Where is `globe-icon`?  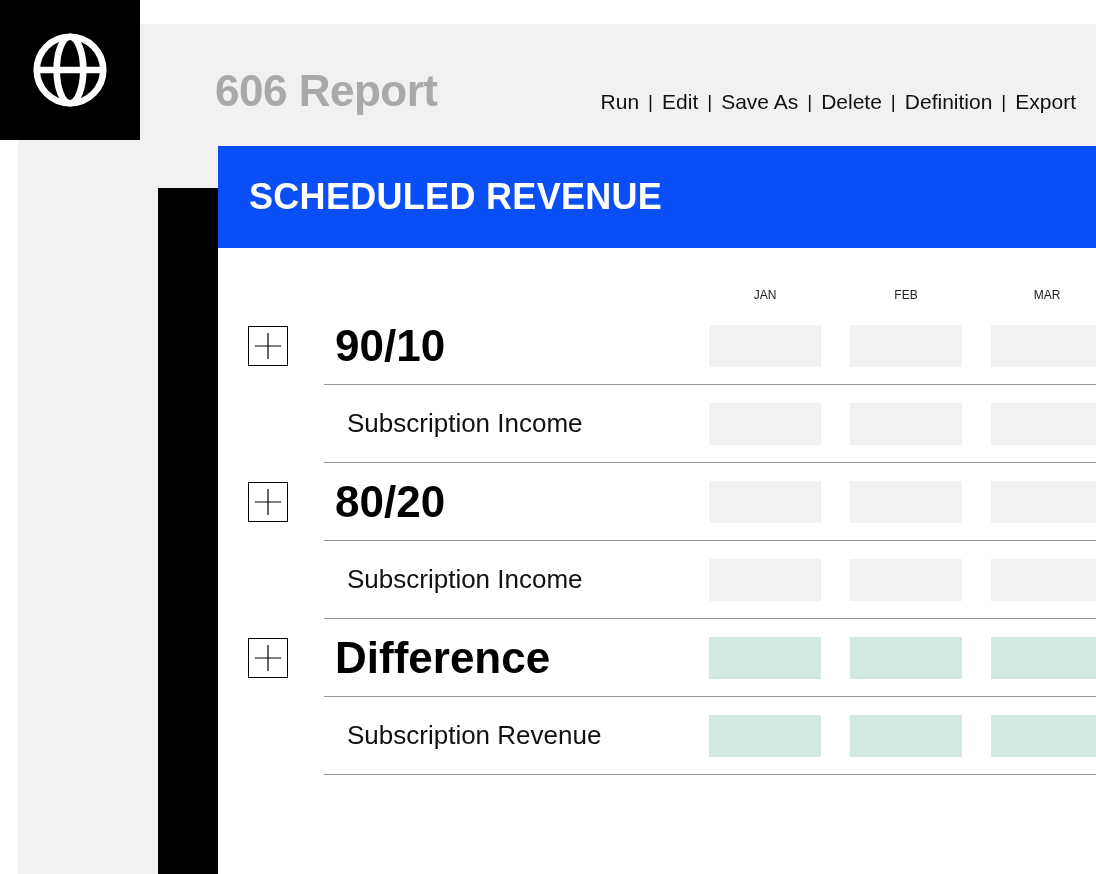
globe-icon is located at coordinates (70, 70).